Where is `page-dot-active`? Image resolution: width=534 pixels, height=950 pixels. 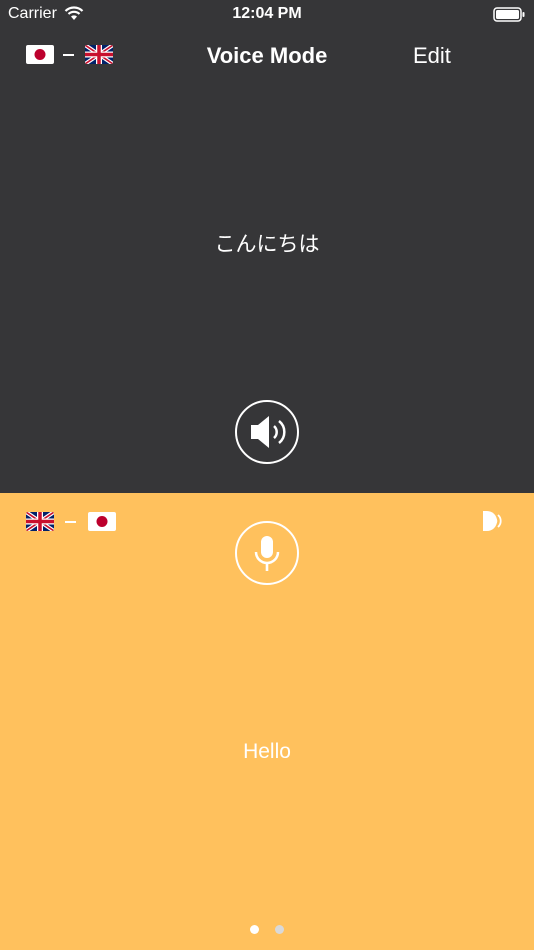 page-dot-active is located at coordinates (254, 929).